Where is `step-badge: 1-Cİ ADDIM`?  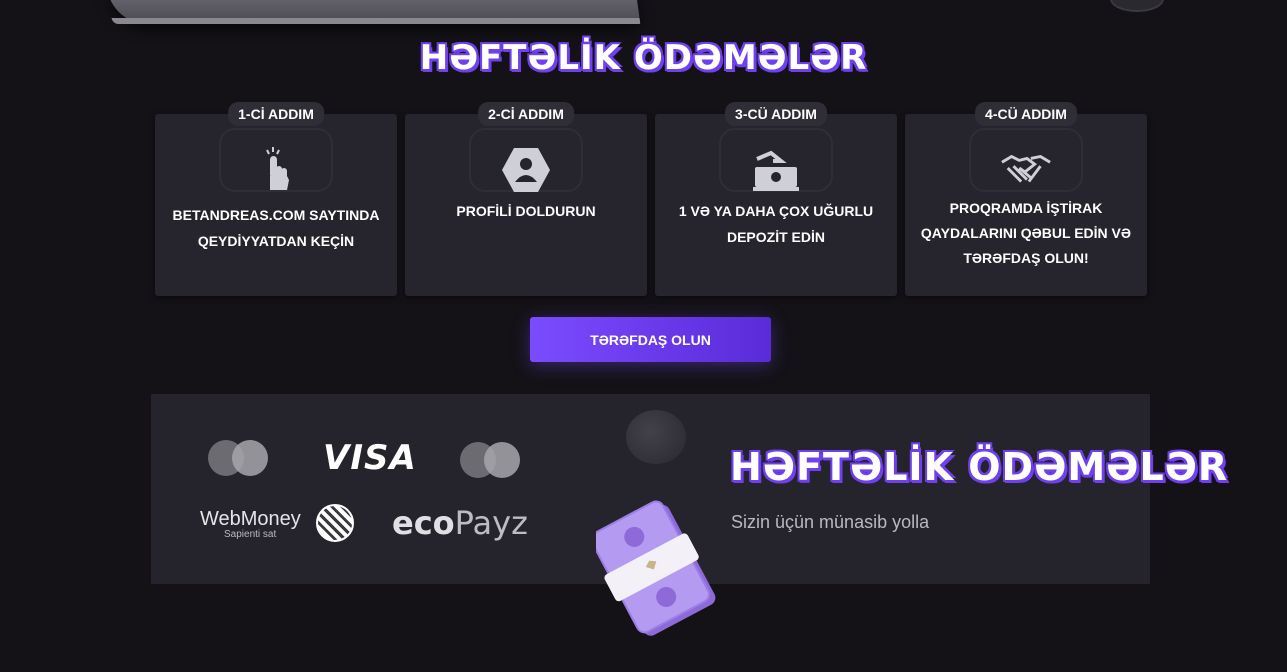 step-badge: 1-Cİ ADDIM is located at coordinates (276, 114).